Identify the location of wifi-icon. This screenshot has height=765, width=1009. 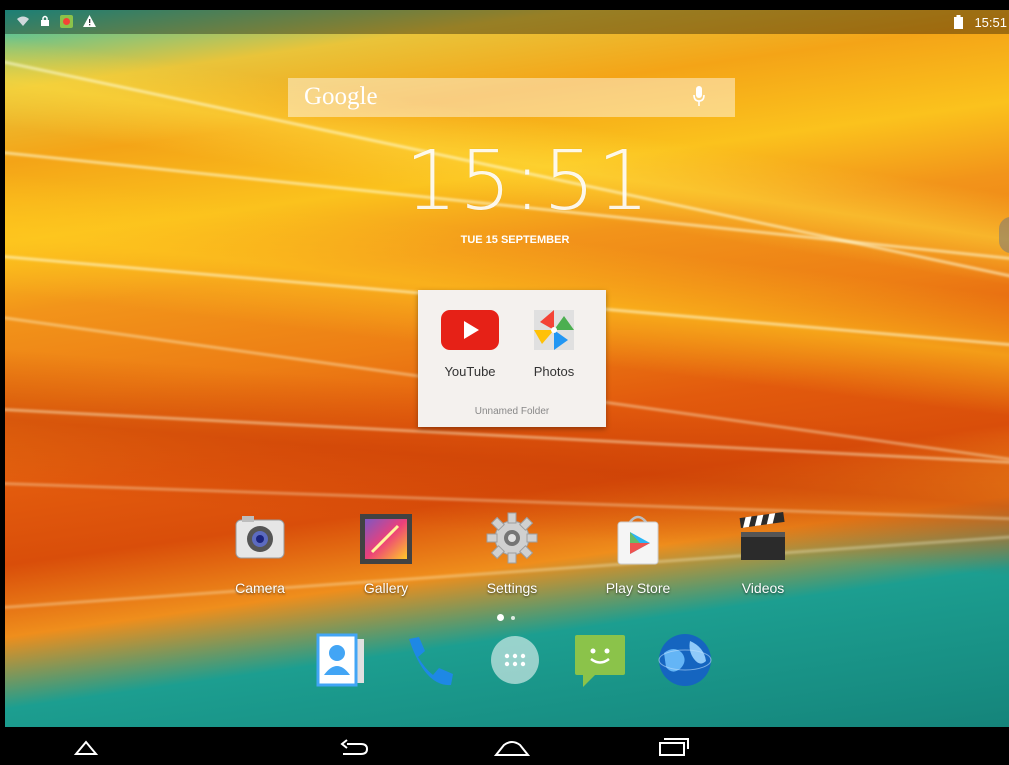
(23, 22).